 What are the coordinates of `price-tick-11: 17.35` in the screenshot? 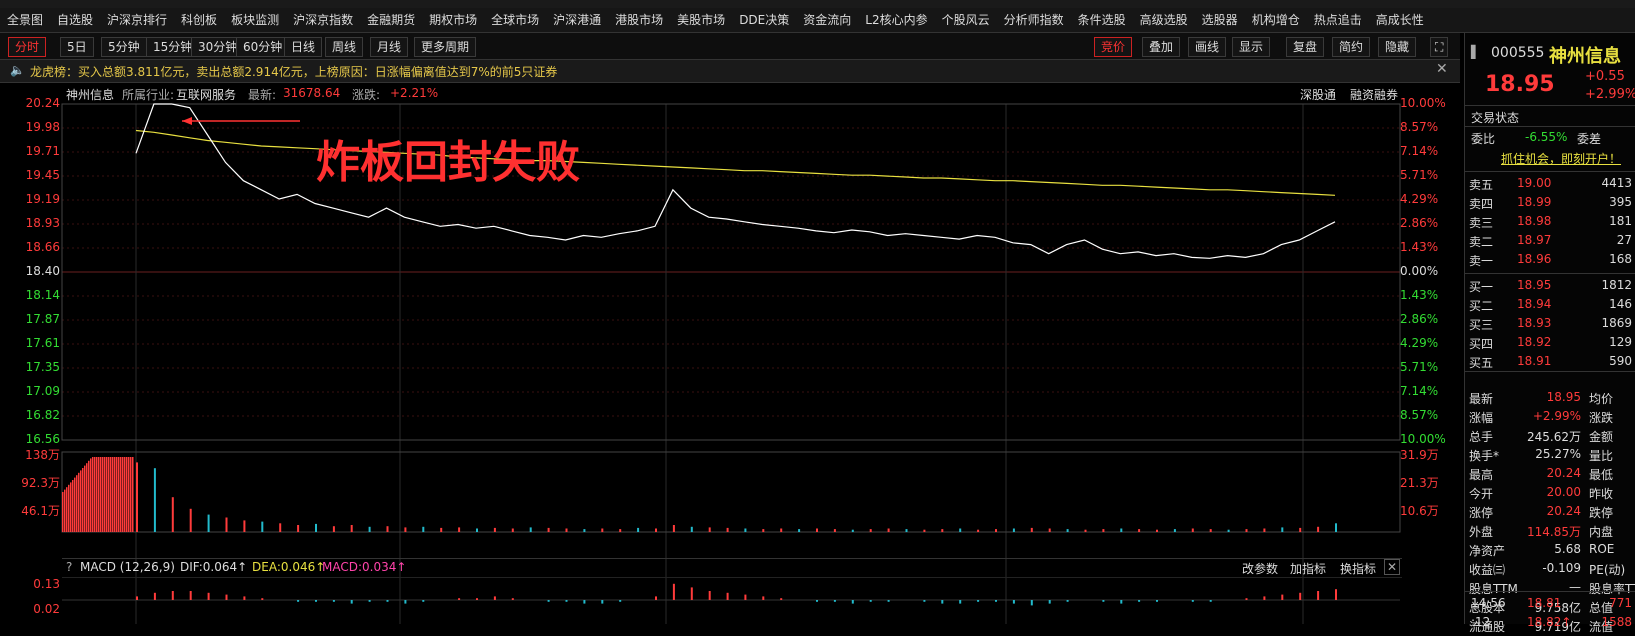 It's located at (42, 367).